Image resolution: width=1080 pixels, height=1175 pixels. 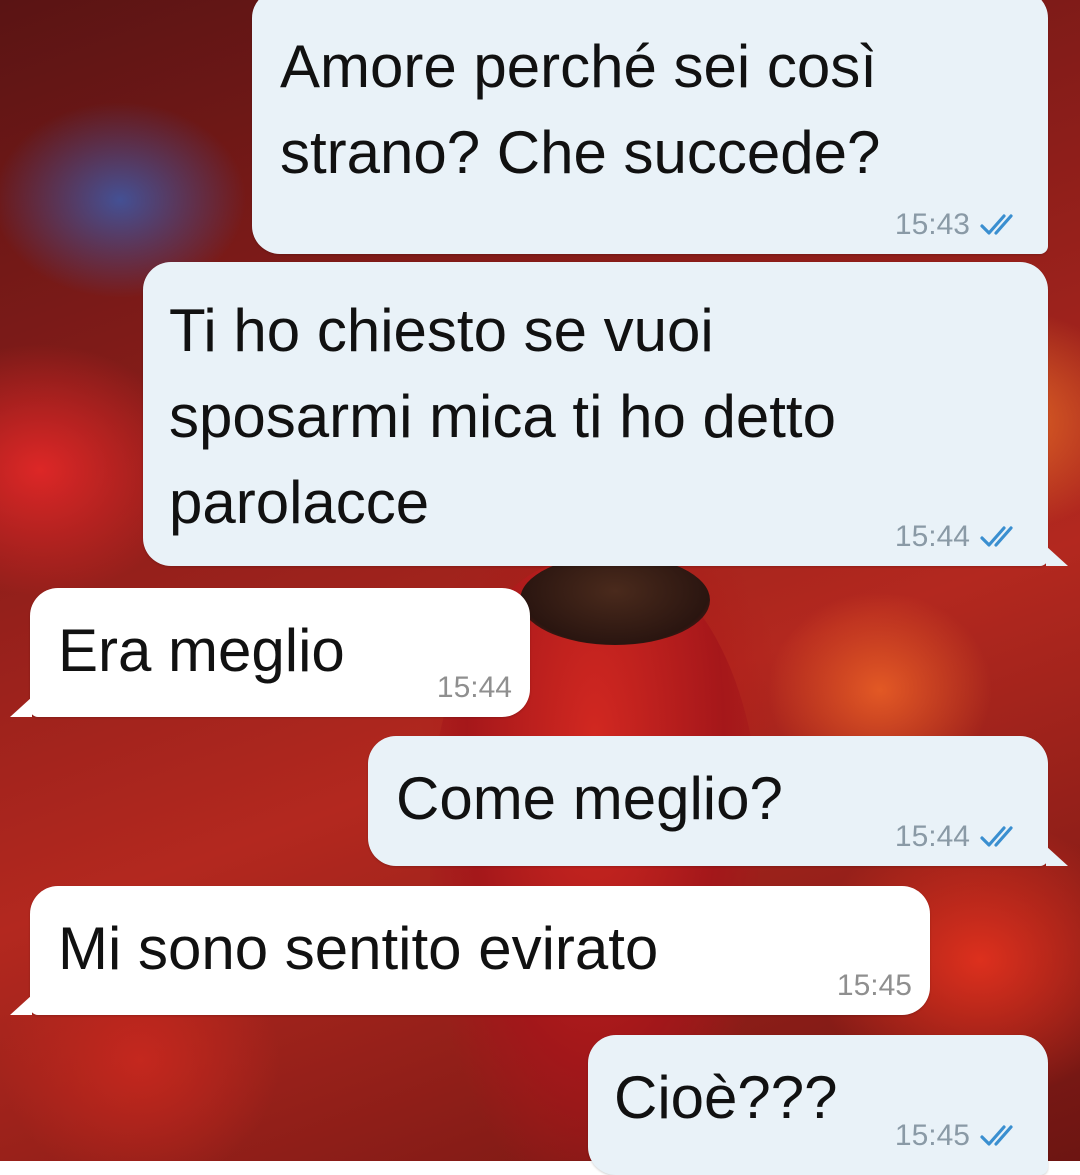 I want to click on message-bubble-outgoing: Cioè??? 15:45, so click(x=818, y=1105).